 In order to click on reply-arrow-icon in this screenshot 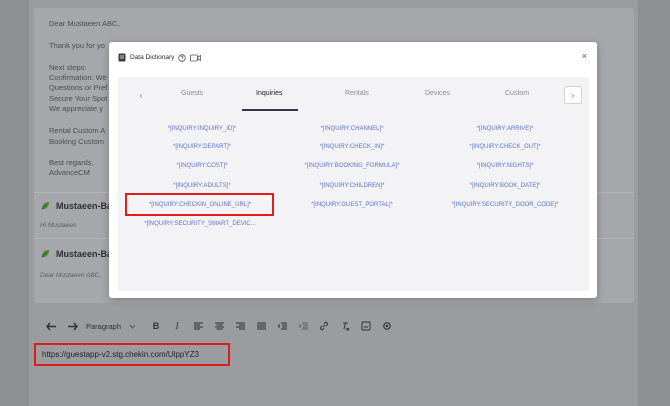, I will do `click(51, 326)`.